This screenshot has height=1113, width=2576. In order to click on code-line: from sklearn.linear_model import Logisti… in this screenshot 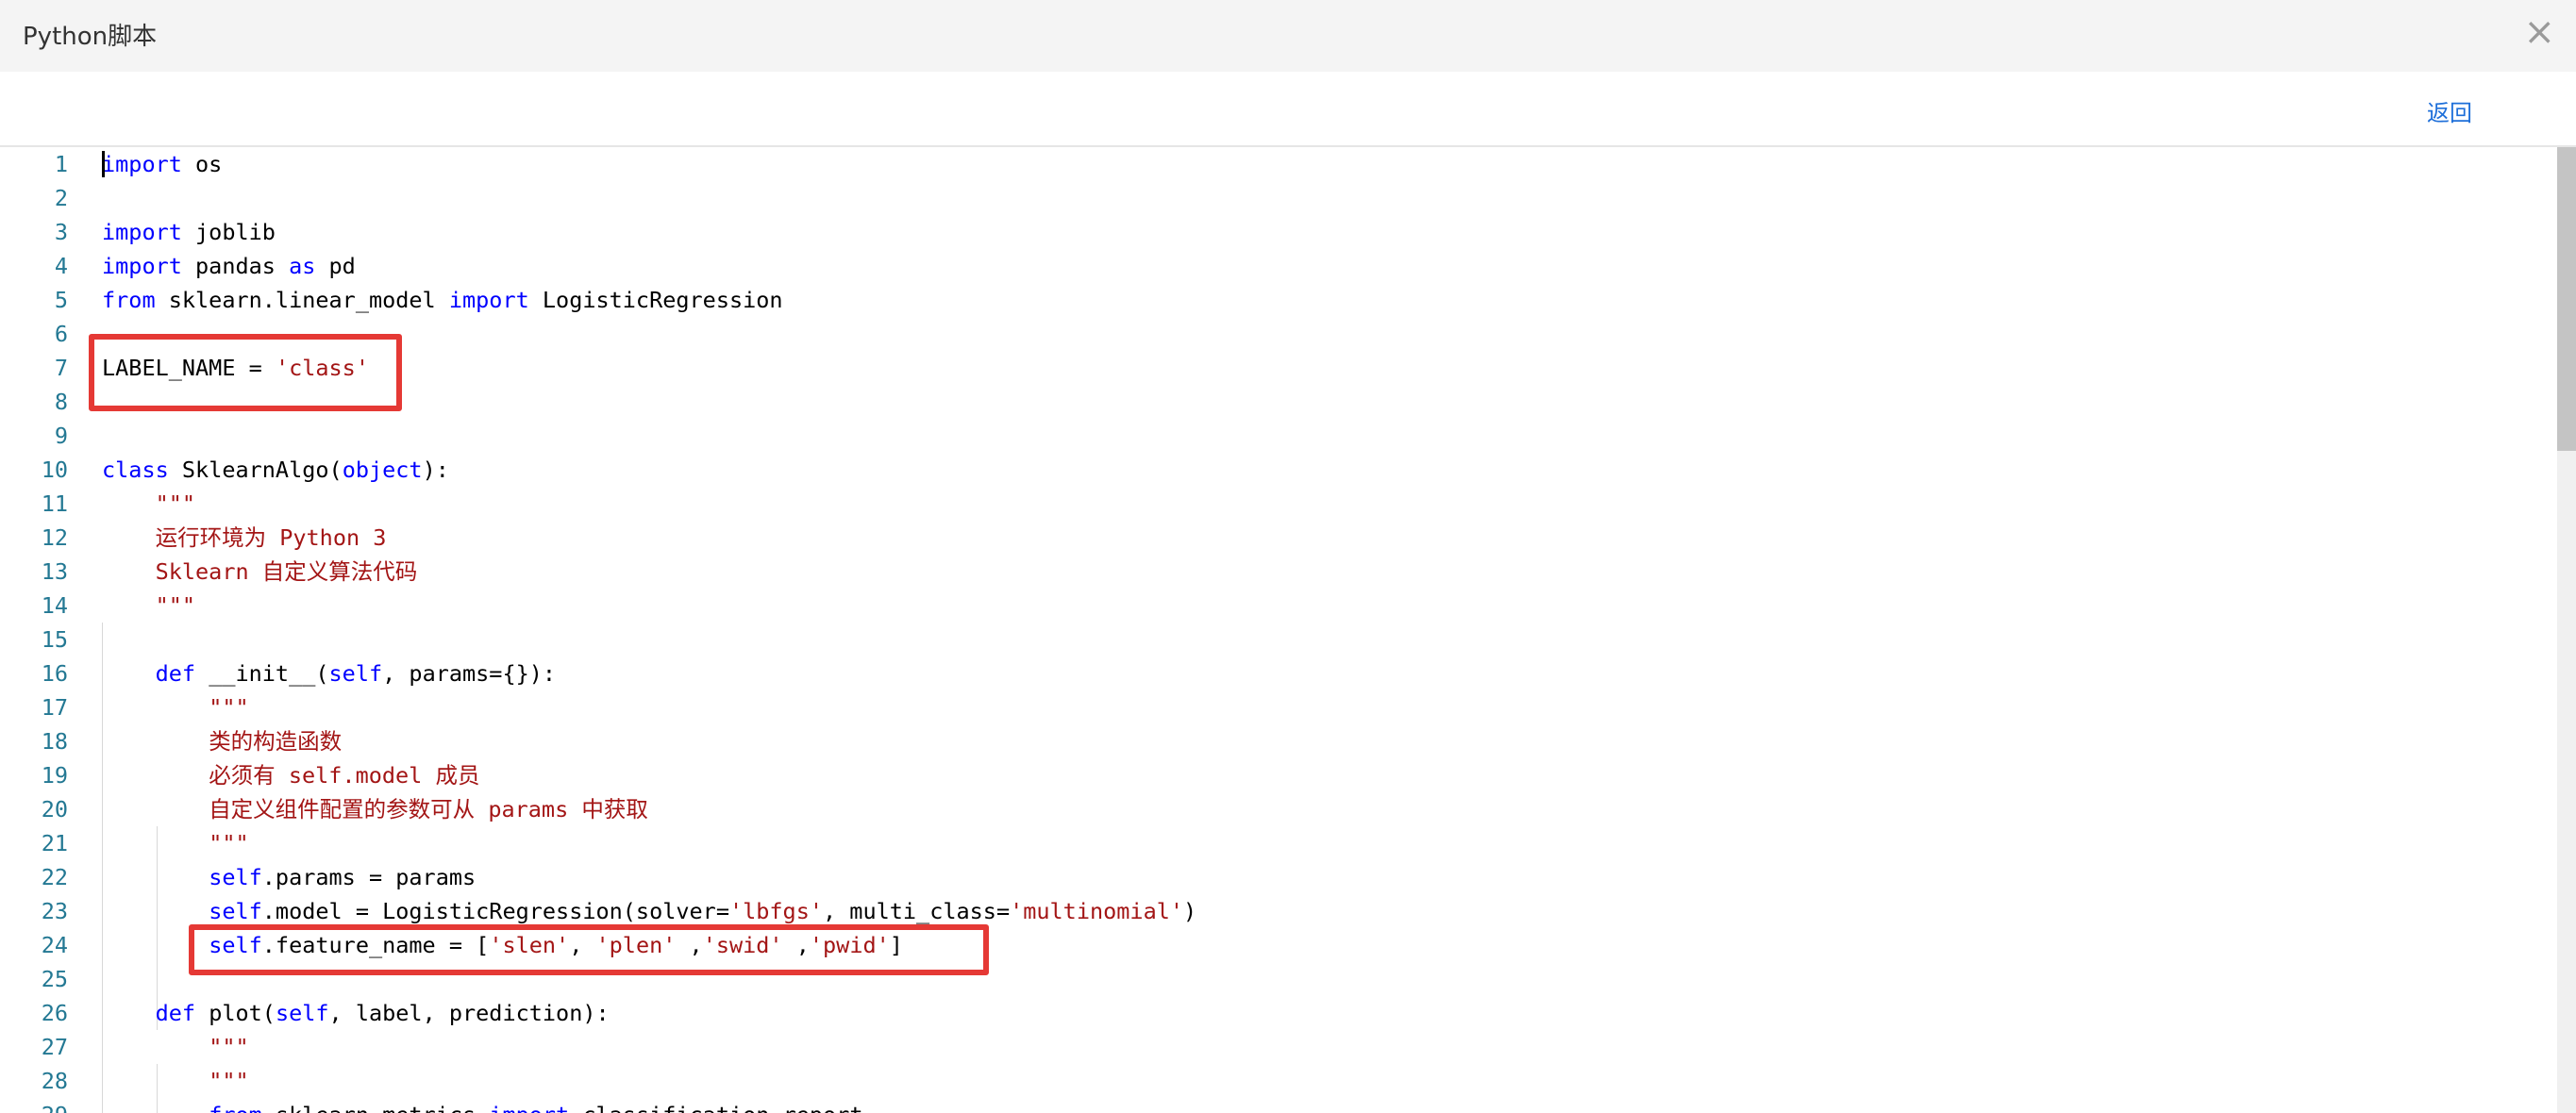, I will do `click(1309, 300)`.